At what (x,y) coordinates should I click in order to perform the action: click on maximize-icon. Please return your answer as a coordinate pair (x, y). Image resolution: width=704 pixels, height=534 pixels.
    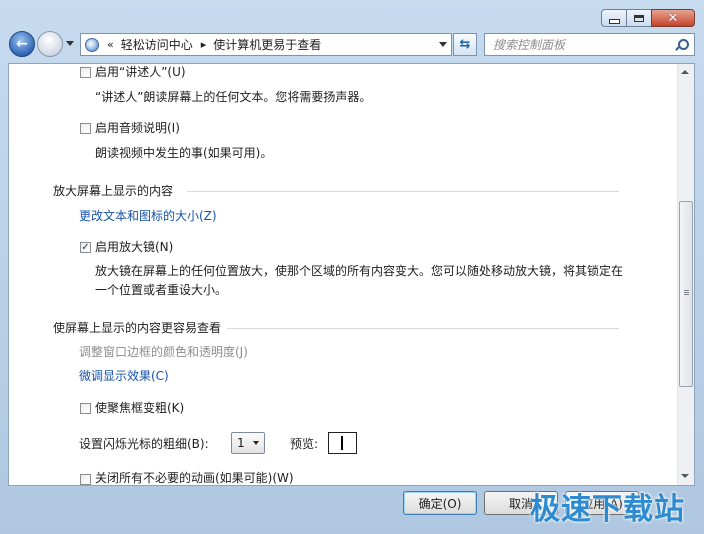
    Looking at the image, I should click on (639, 18).